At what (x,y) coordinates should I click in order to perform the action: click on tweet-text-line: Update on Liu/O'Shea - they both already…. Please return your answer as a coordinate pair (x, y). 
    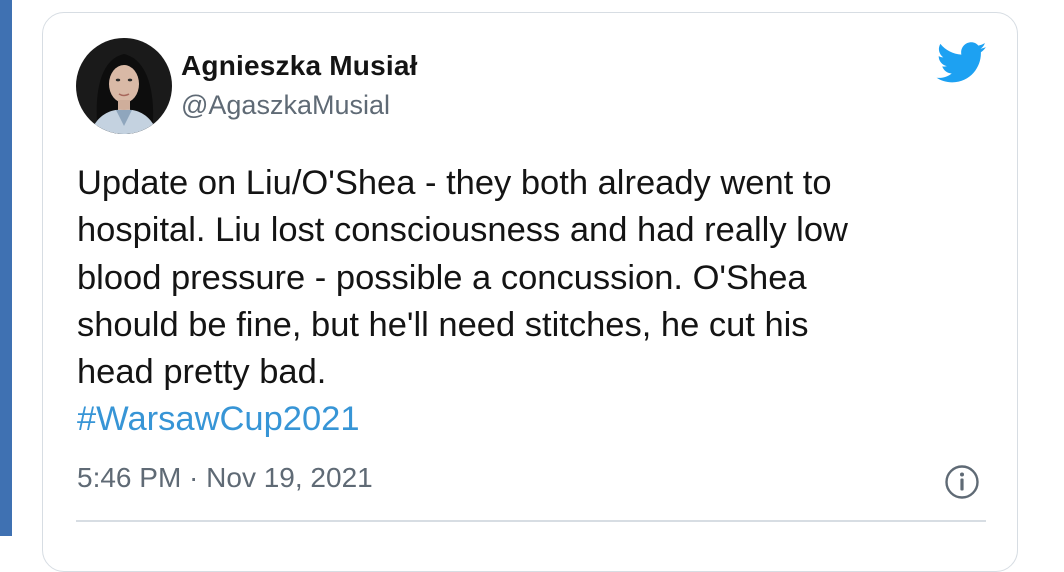
    Looking at the image, I should click on (454, 183).